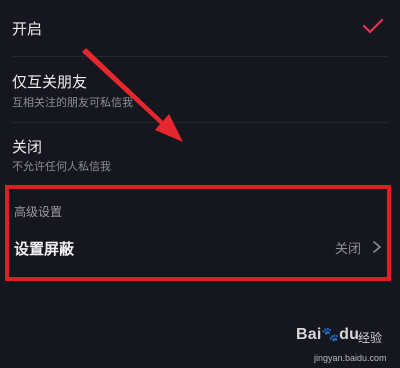 This screenshot has width=400, height=368. I want to click on baidu-logo: Bai🐾du, so click(328, 334).